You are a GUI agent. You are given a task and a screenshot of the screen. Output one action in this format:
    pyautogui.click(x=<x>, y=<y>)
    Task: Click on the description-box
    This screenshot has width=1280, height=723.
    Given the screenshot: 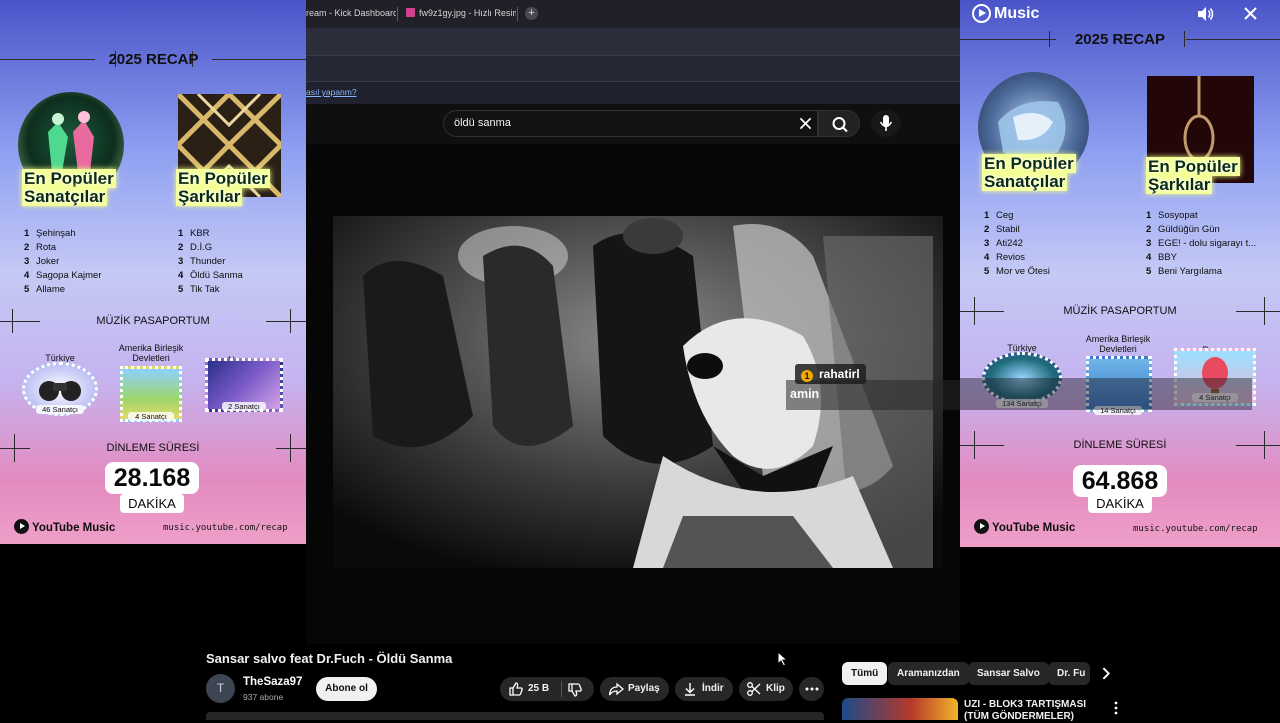 What is the action you would take?
    pyautogui.click(x=515, y=716)
    